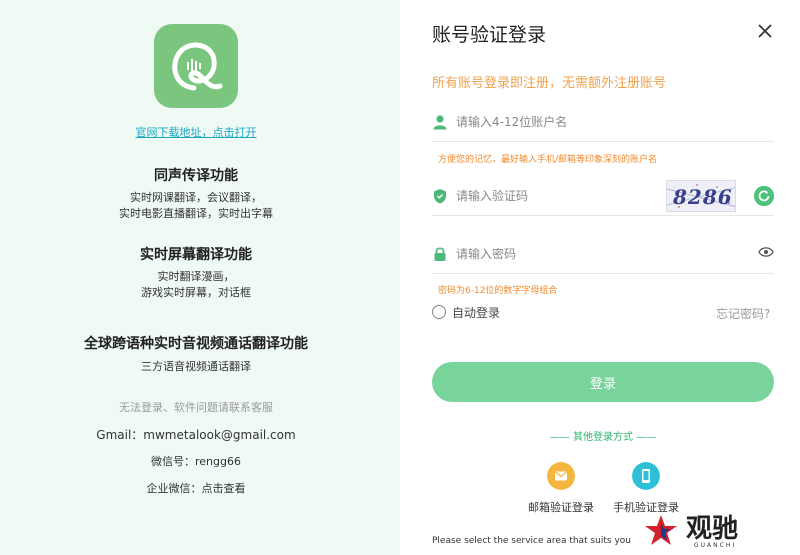 This screenshot has width=800, height=555. Describe the element at coordinates (440, 122) in the screenshot. I see `user-icon` at that location.